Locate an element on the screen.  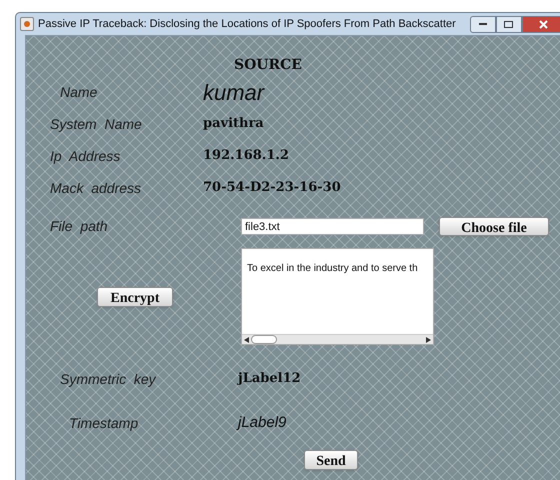
result-label: Timestamp is located at coordinates (104, 423).